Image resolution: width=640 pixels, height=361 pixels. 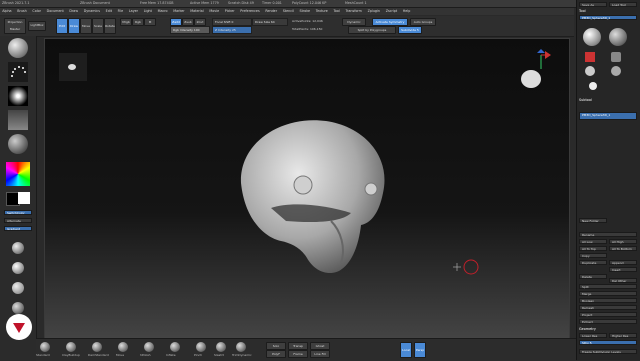 I want to click on copy-button: Copy, so click(x=593, y=255).